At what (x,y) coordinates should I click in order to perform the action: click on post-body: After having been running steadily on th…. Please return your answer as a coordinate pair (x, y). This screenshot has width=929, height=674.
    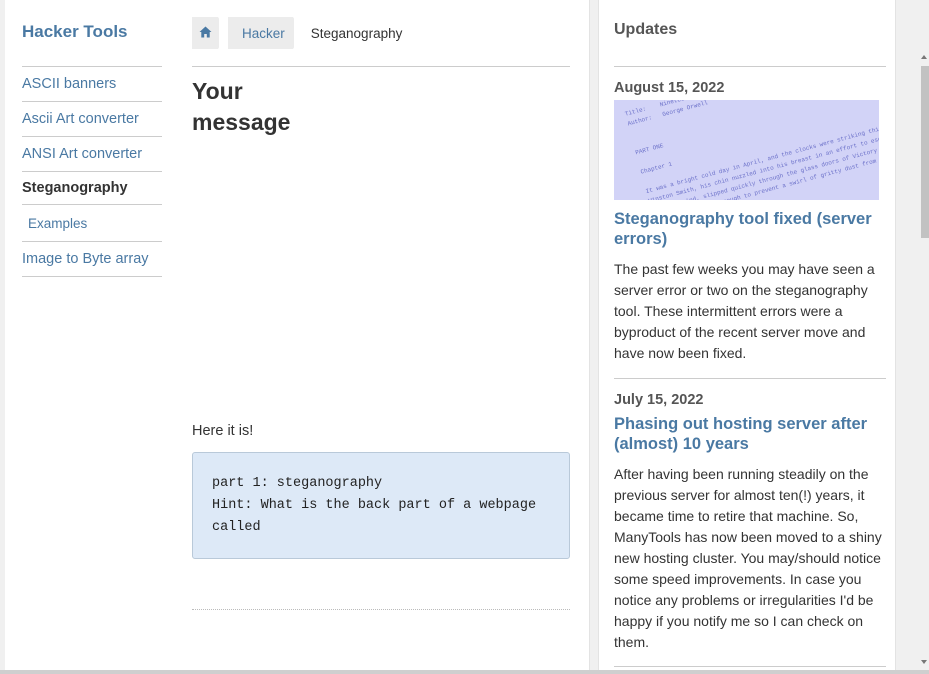
    Looking at the image, I should click on (748, 558).